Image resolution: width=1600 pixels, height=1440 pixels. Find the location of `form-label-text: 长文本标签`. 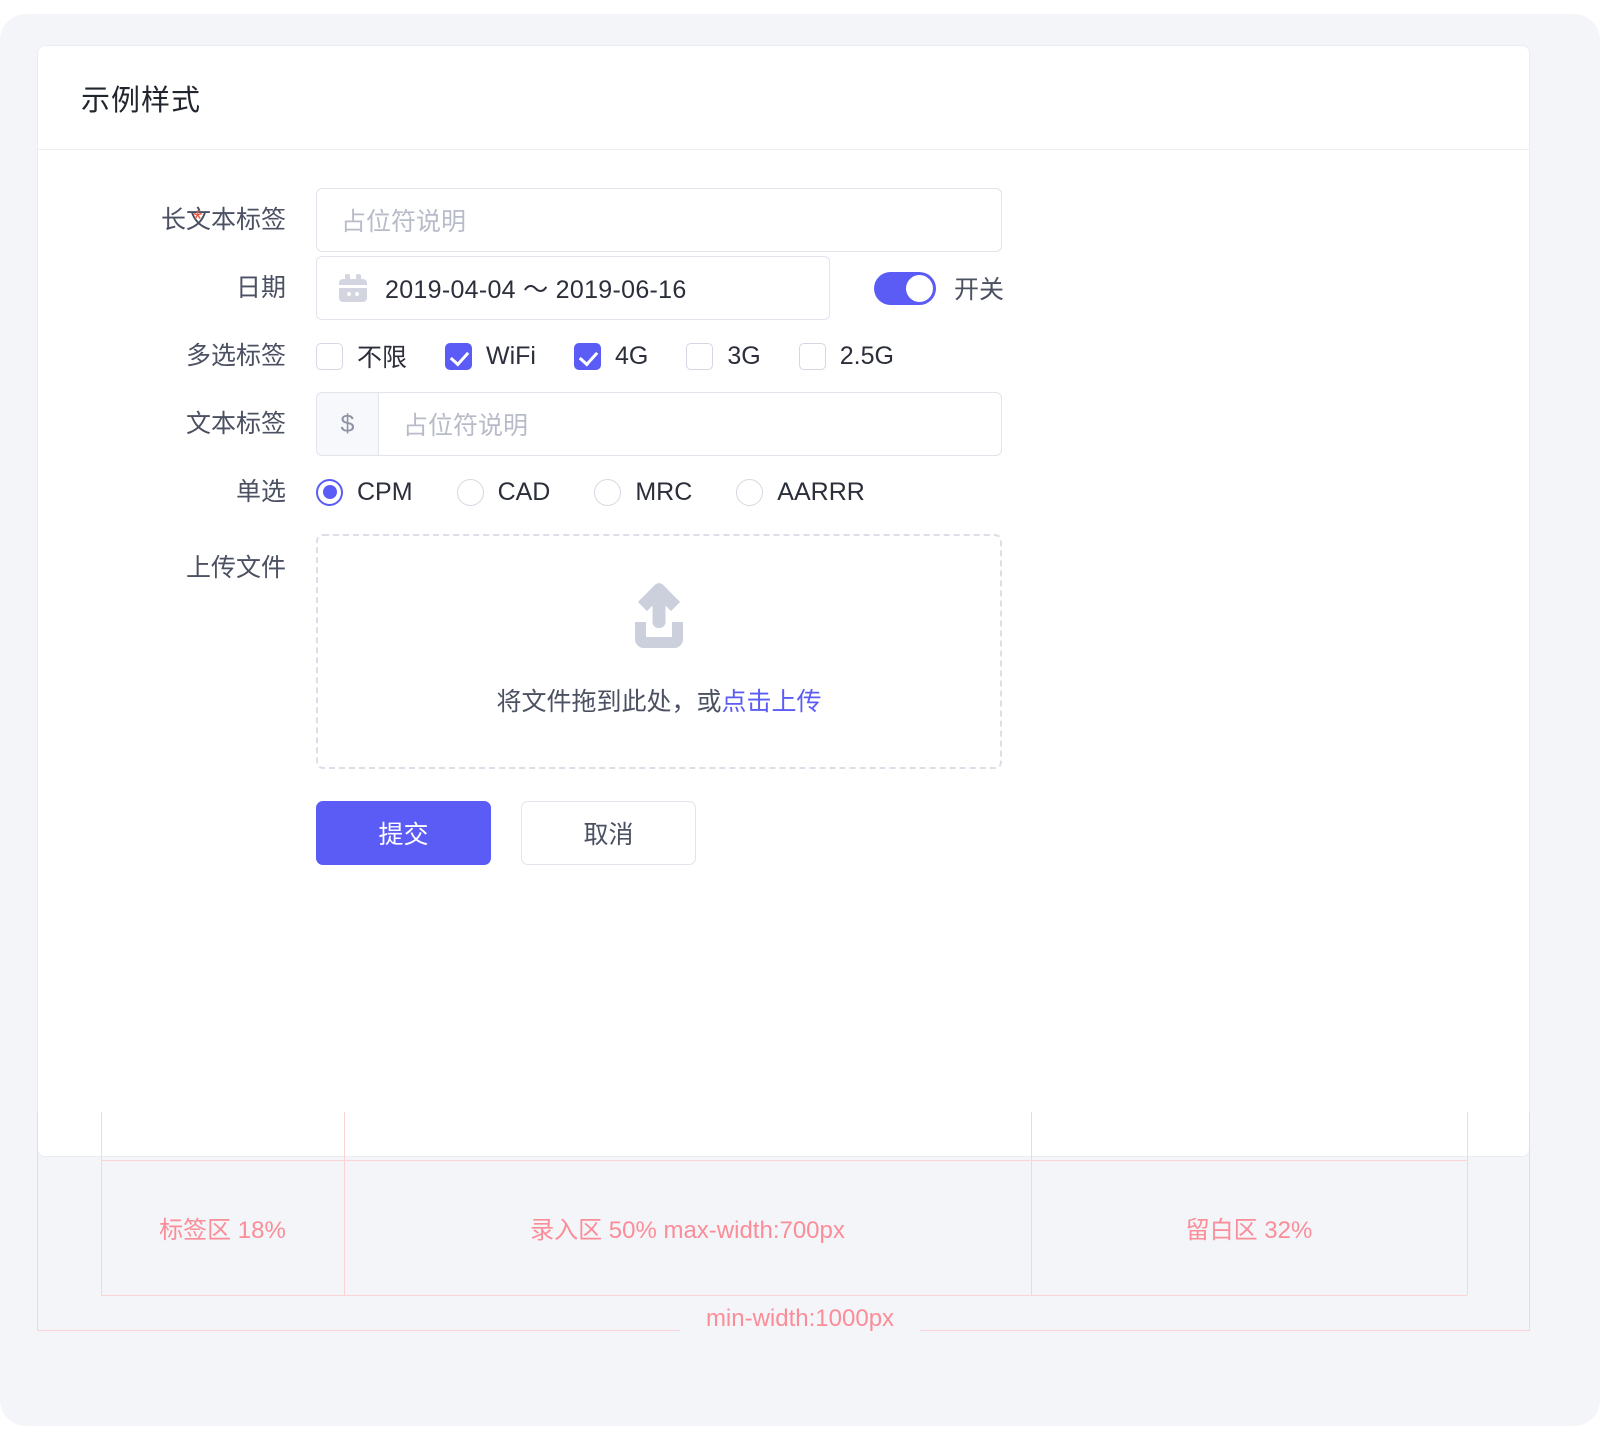

form-label-text: 长文本标签 is located at coordinates (223, 220).